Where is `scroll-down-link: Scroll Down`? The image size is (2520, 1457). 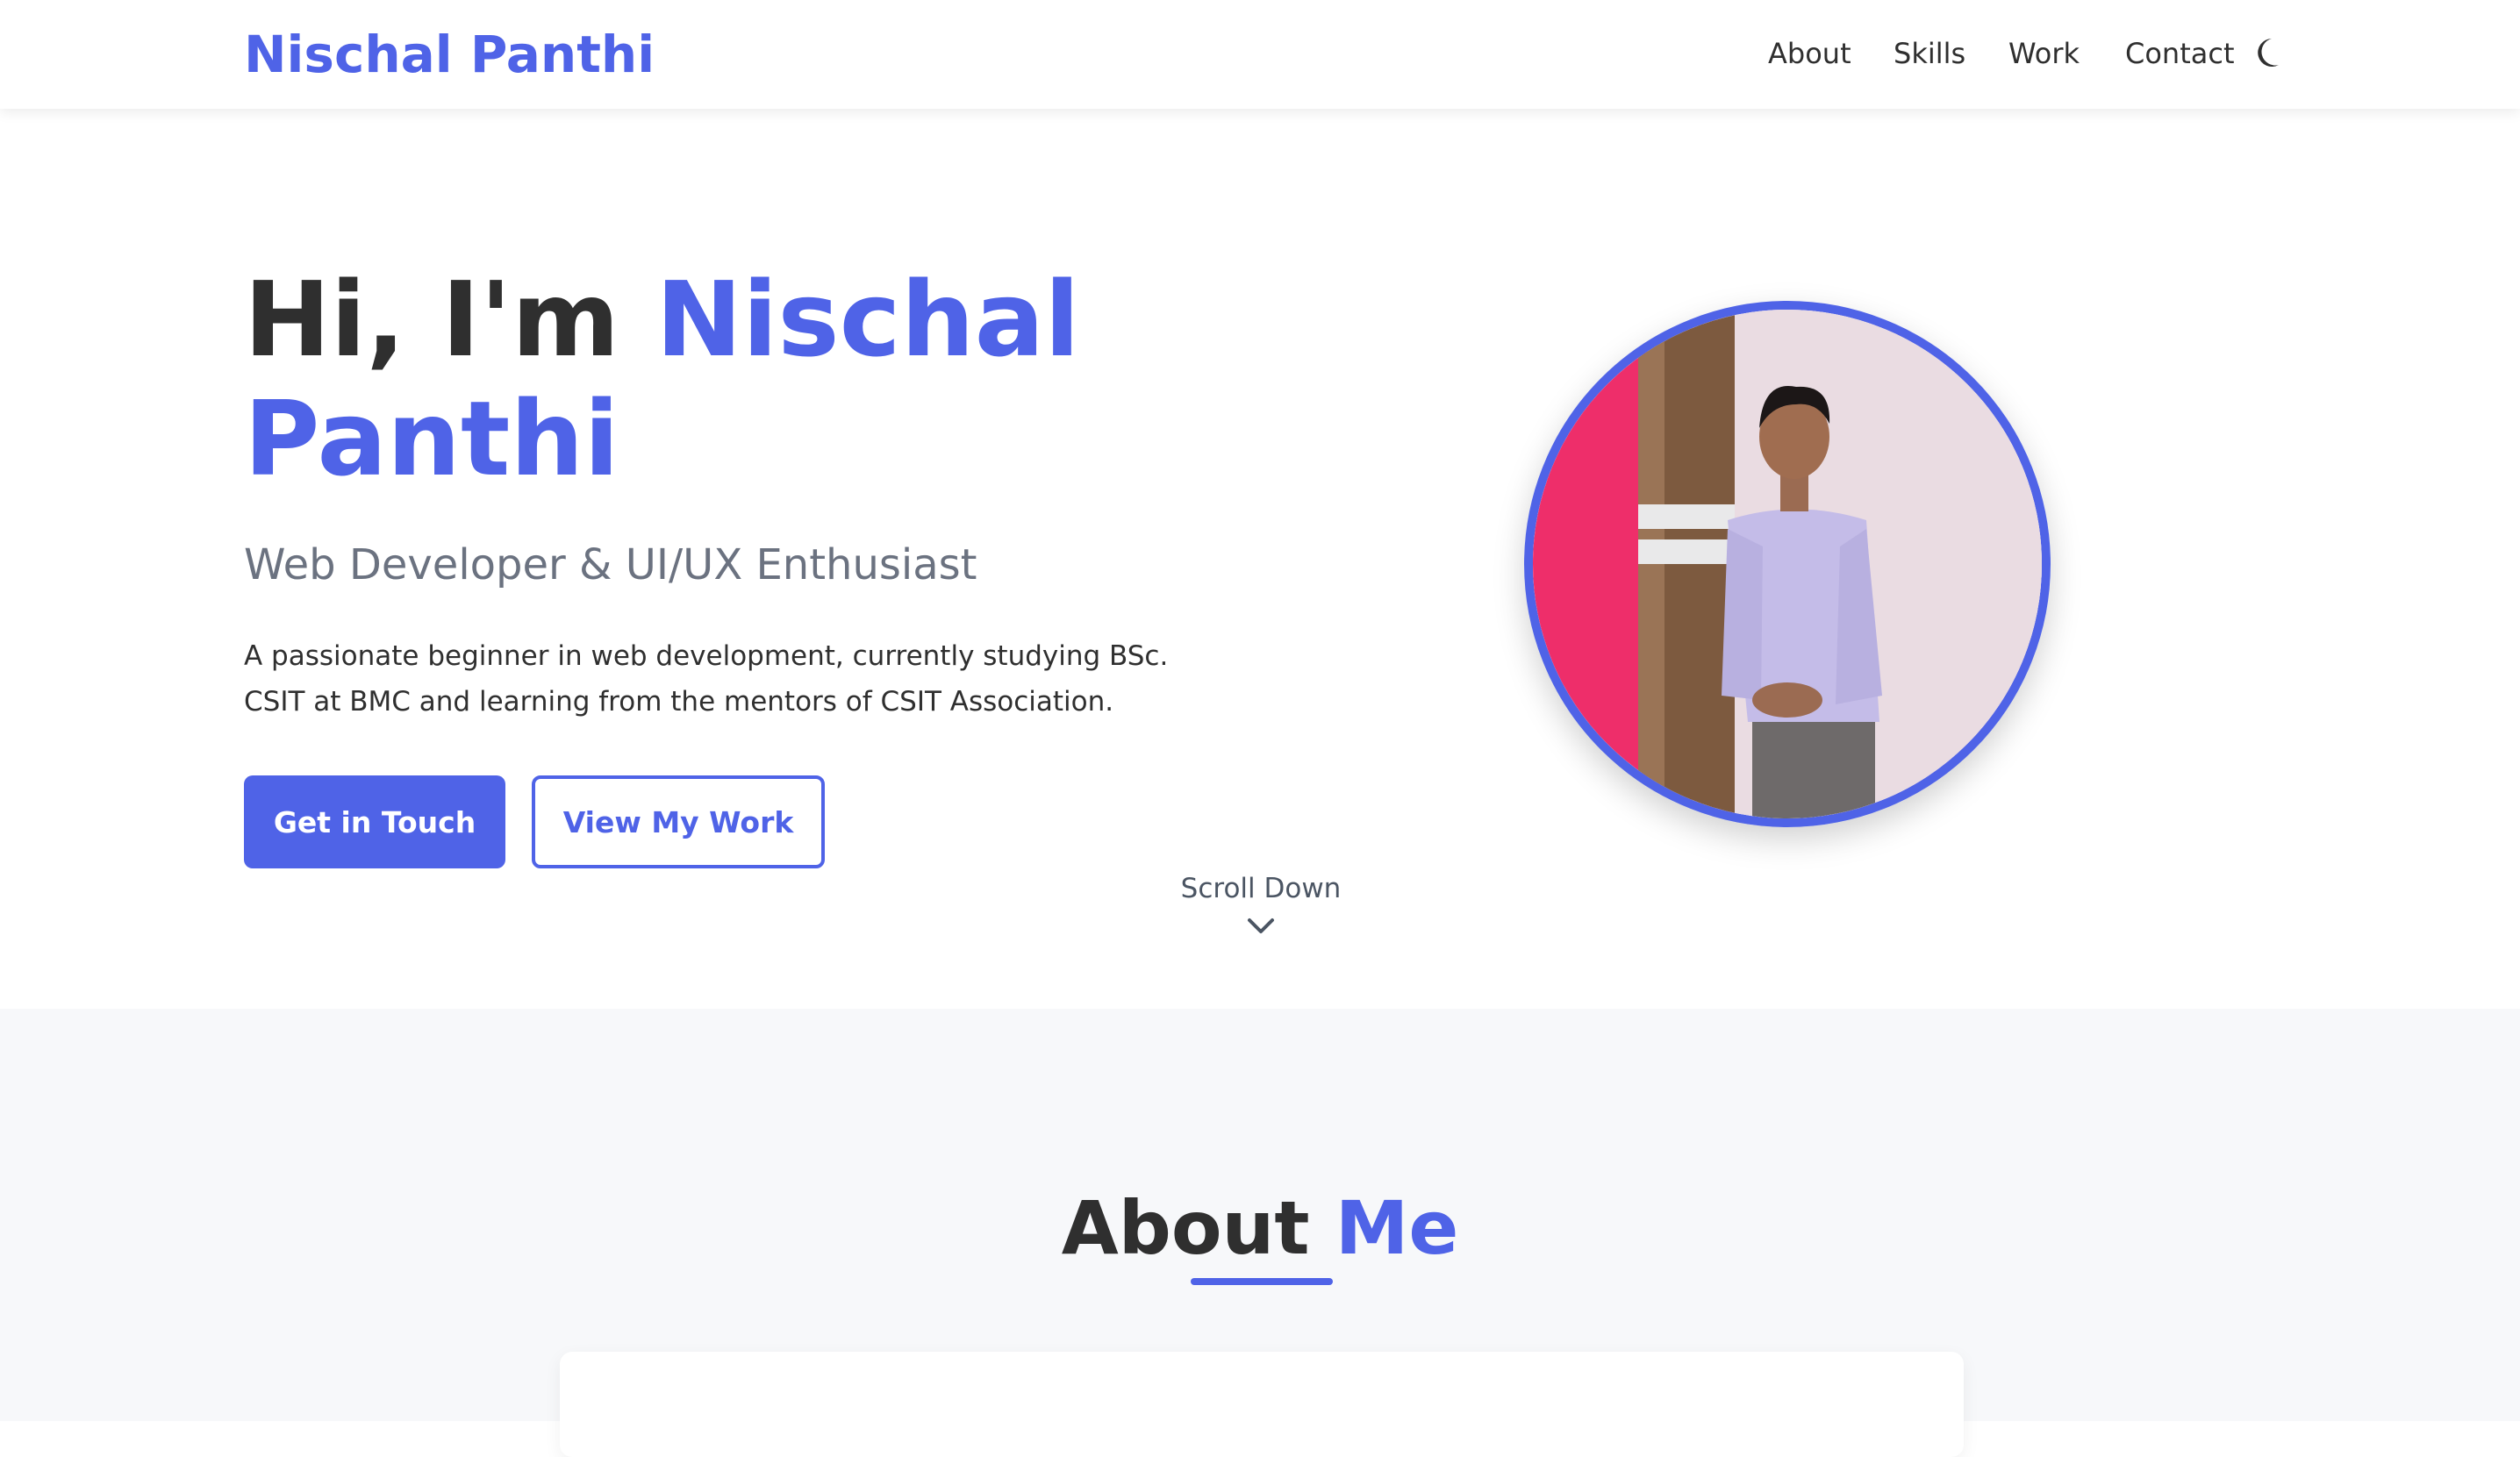
scroll-down-link: Scroll Down is located at coordinates (1261, 902).